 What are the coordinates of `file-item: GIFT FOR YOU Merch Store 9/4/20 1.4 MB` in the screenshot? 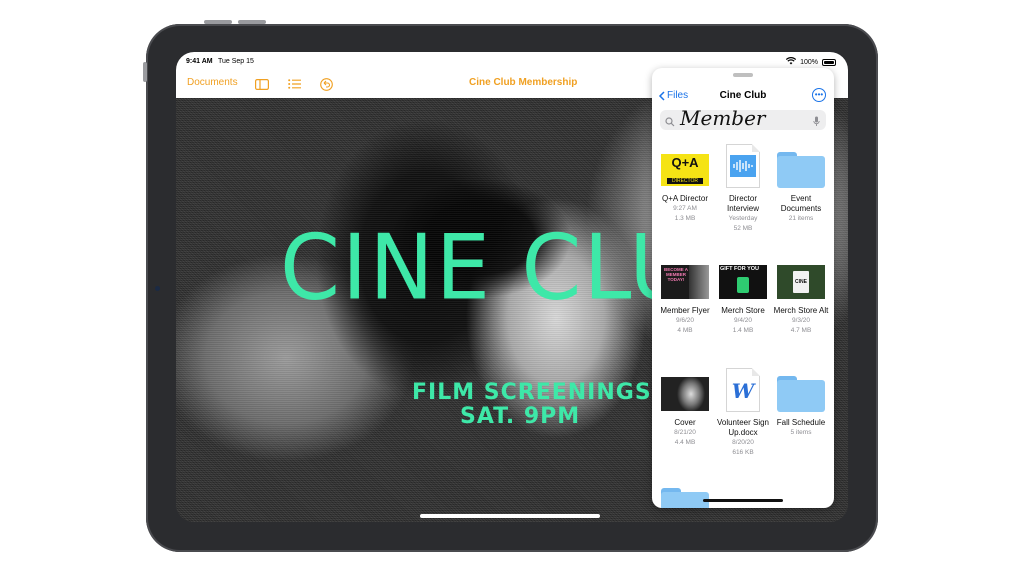 It's located at (743, 299).